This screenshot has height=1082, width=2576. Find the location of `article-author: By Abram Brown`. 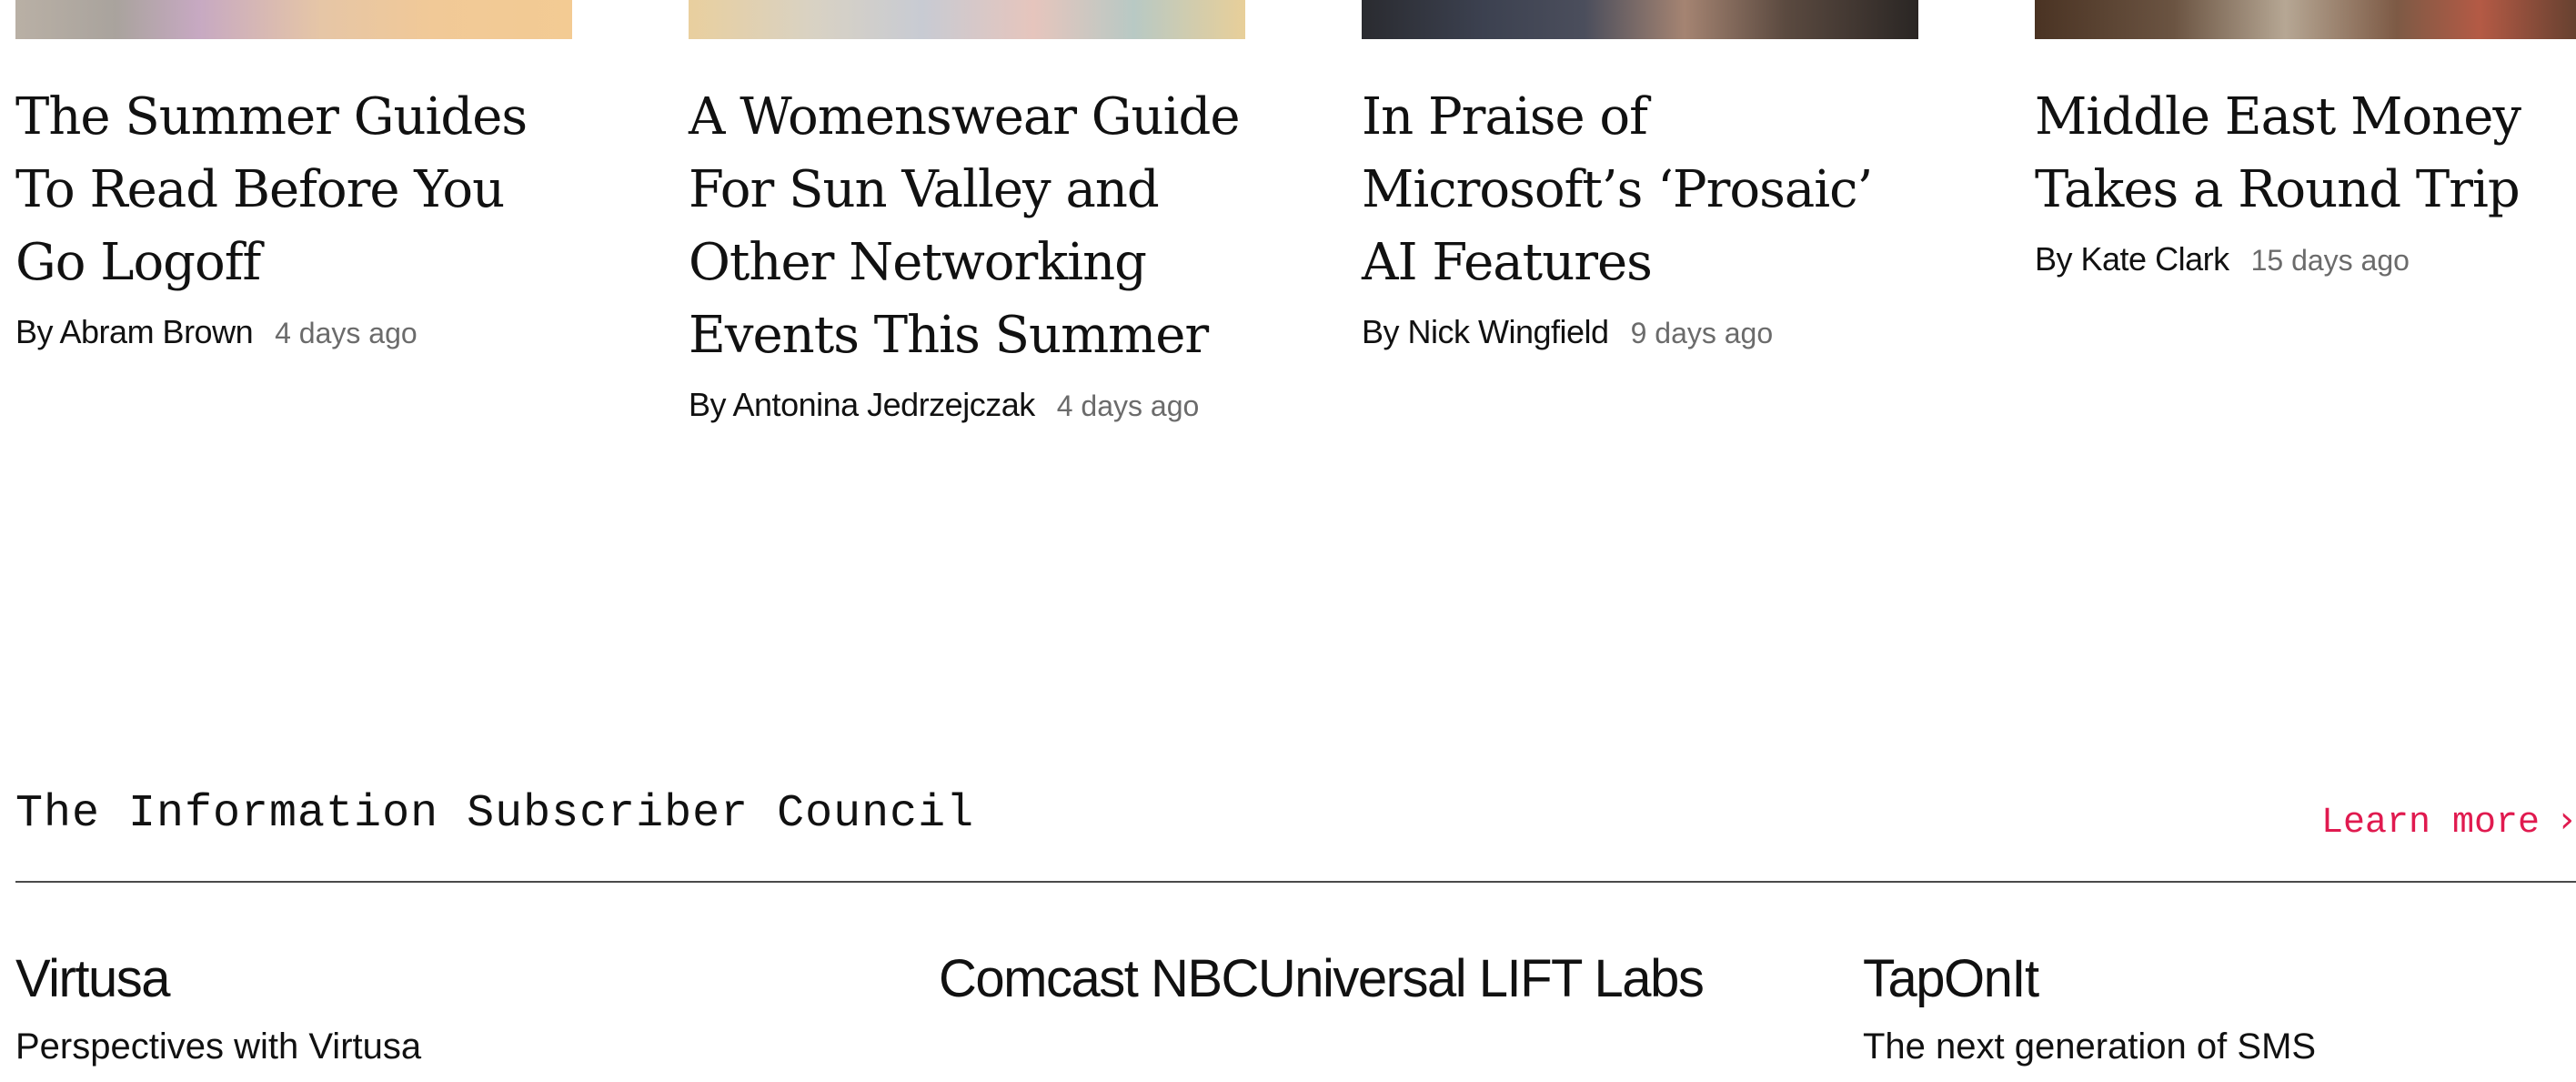

article-author: By Abram Brown is located at coordinates (134, 331).